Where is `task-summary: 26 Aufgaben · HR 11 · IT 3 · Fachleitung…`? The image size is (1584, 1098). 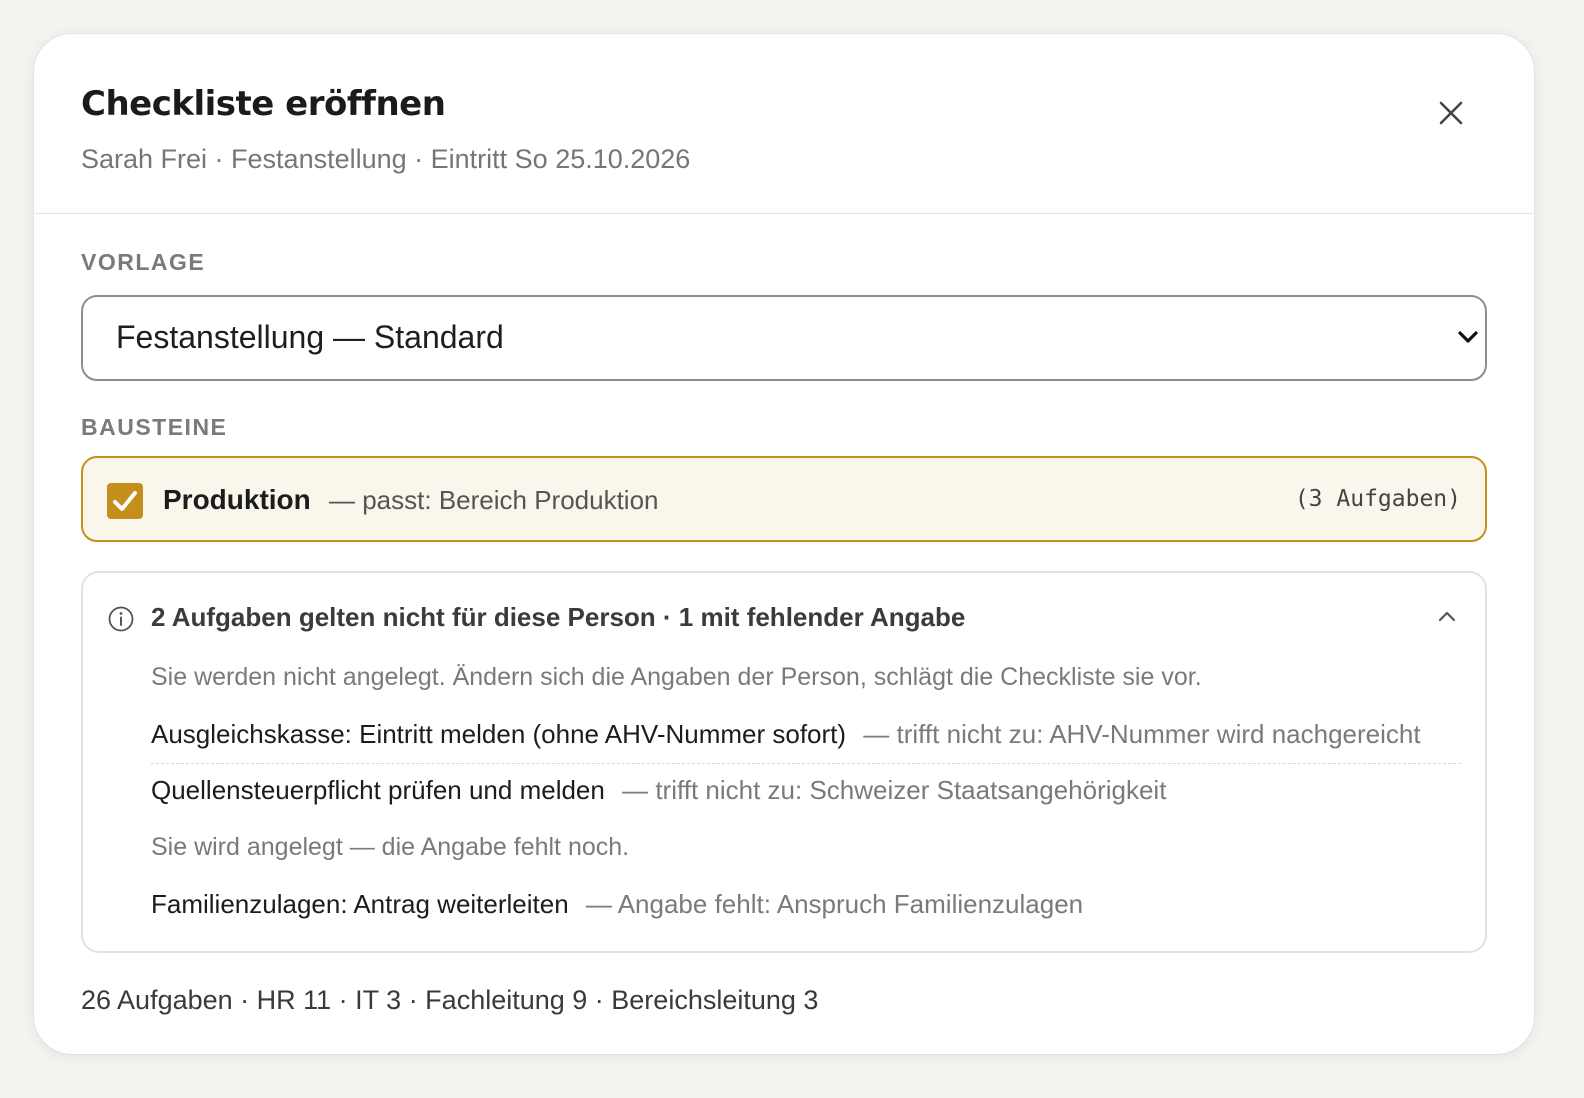 task-summary: 26 Aufgaben · HR 11 · IT 3 · Fachleitung… is located at coordinates (450, 1000).